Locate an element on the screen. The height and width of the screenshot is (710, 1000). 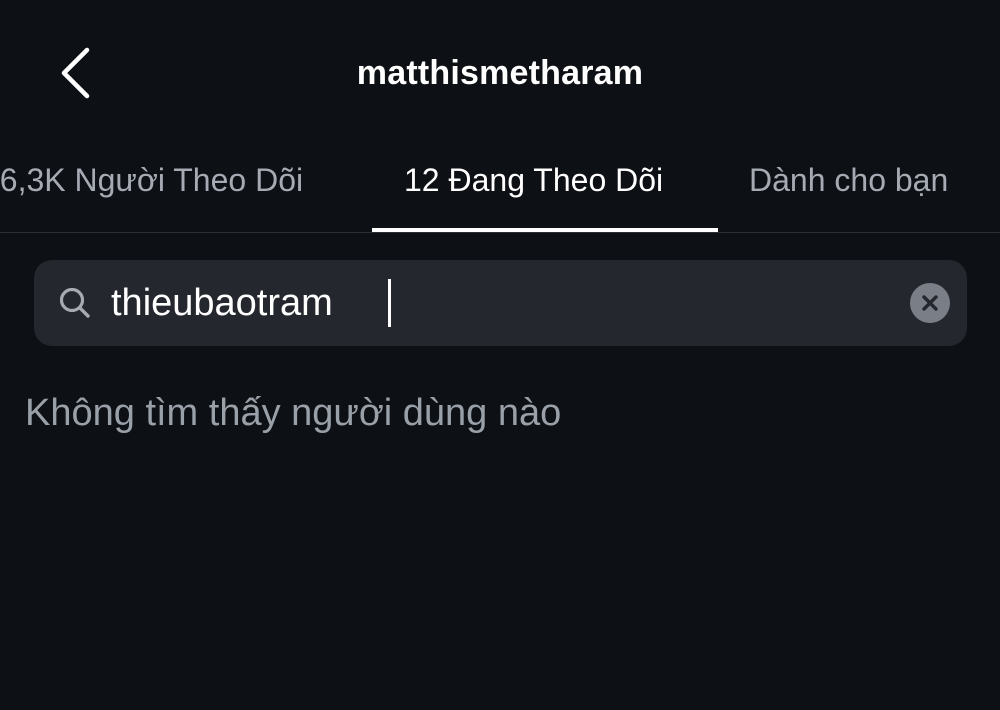
clear-search-button is located at coordinates (930, 303).